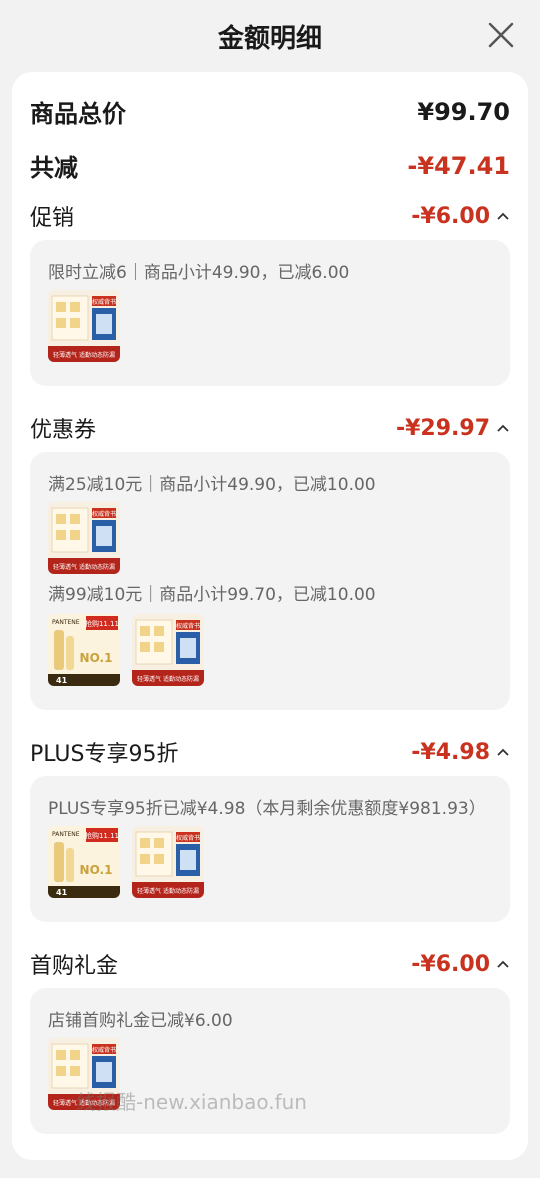 The width and height of the screenshot is (540, 1178). I want to click on detail-line-text: PLUS专享95折已减¥4.98（本月剩余优惠额度¥981.93）, so click(267, 809).